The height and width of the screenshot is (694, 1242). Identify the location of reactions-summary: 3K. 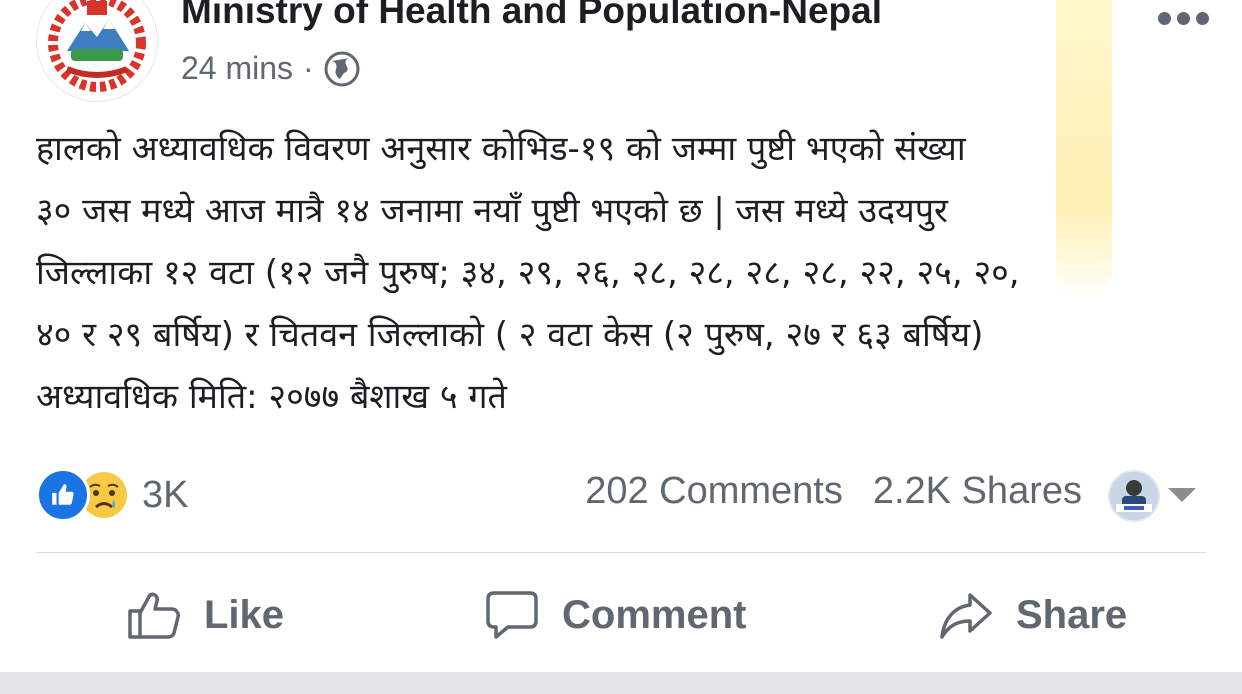
(112, 495).